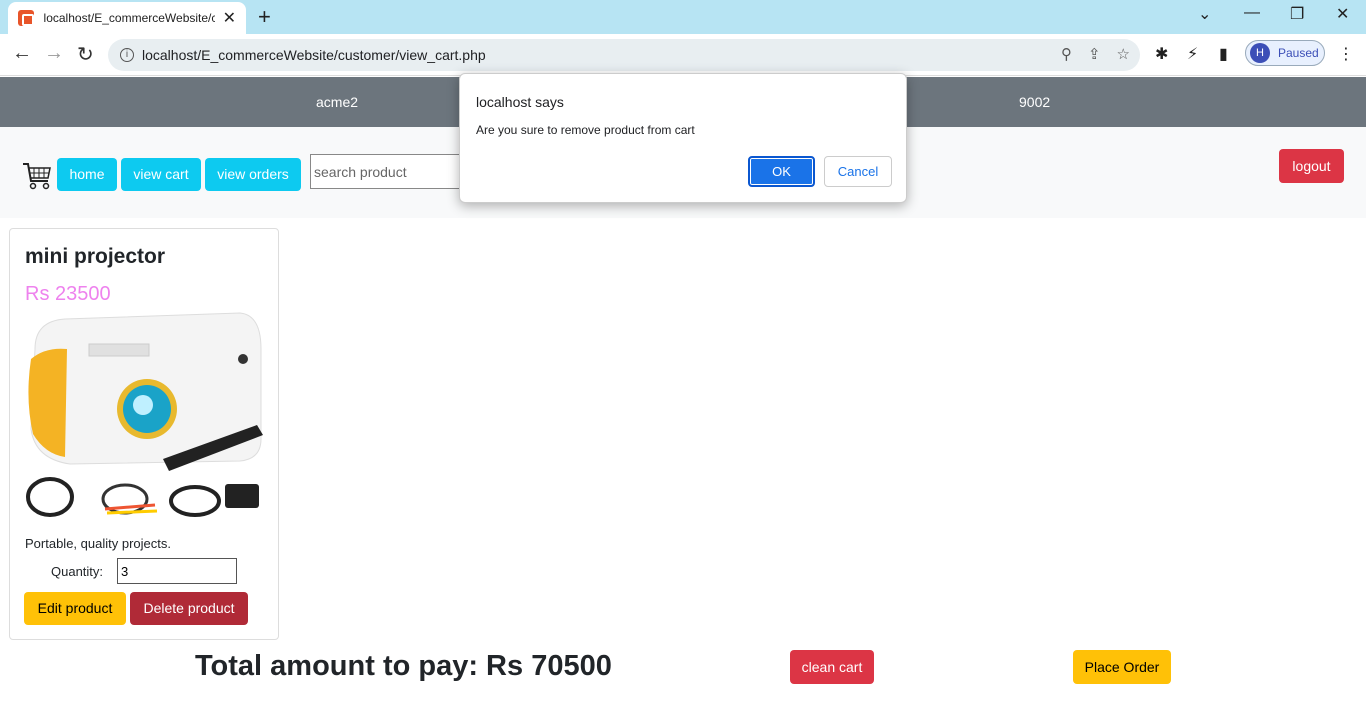 Image resolution: width=1366 pixels, height=728 pixels. Describe the element at coordinates (229, 18) in the screenshot. I see `tab-close-icon: ✕` at that location.